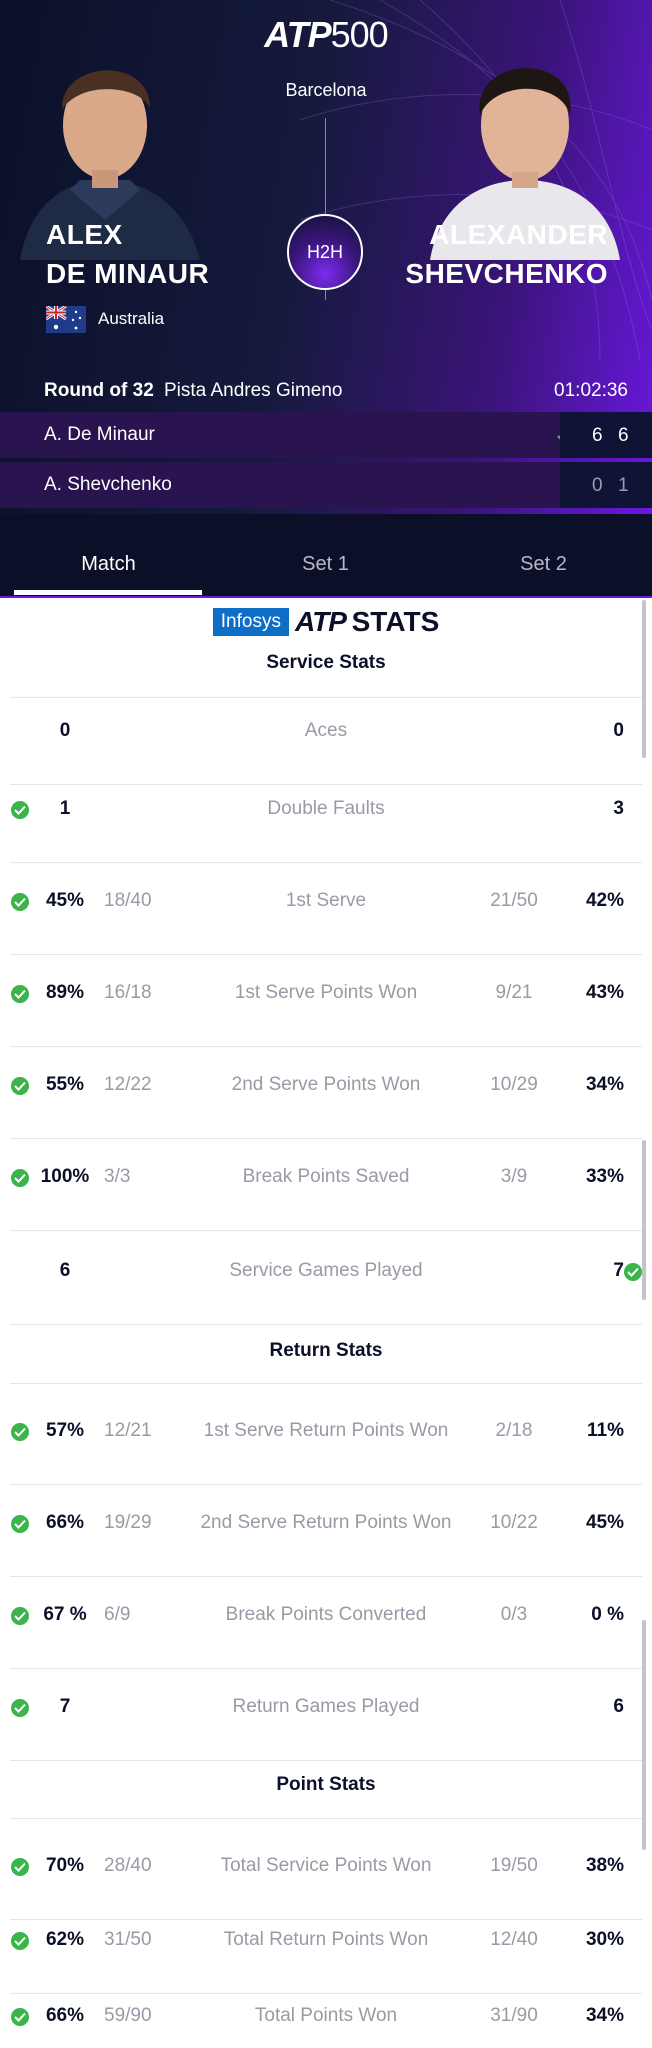 Image resolution: width=652 pixels, height=2048 pixels. Describe the element at coordinates (128, 2015) in the screenshot. I see `stat-left-fraction: 59/90` at that location.